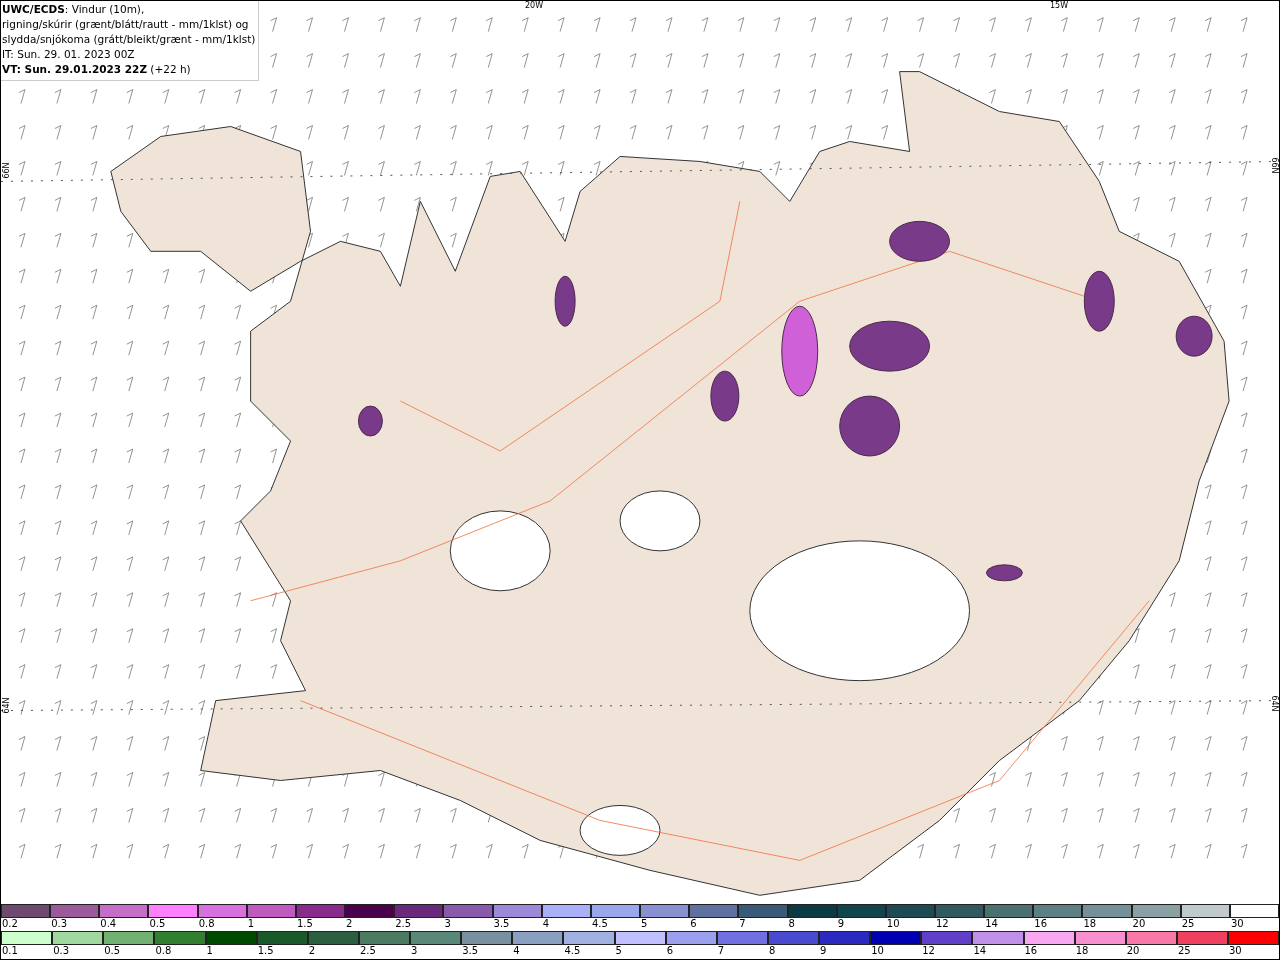  What do you see at coordinates (74, 9) in the screenshot?
I see `header-text: UWC/ECDS: Vindur (10m),` at bounding box center [74, 9].